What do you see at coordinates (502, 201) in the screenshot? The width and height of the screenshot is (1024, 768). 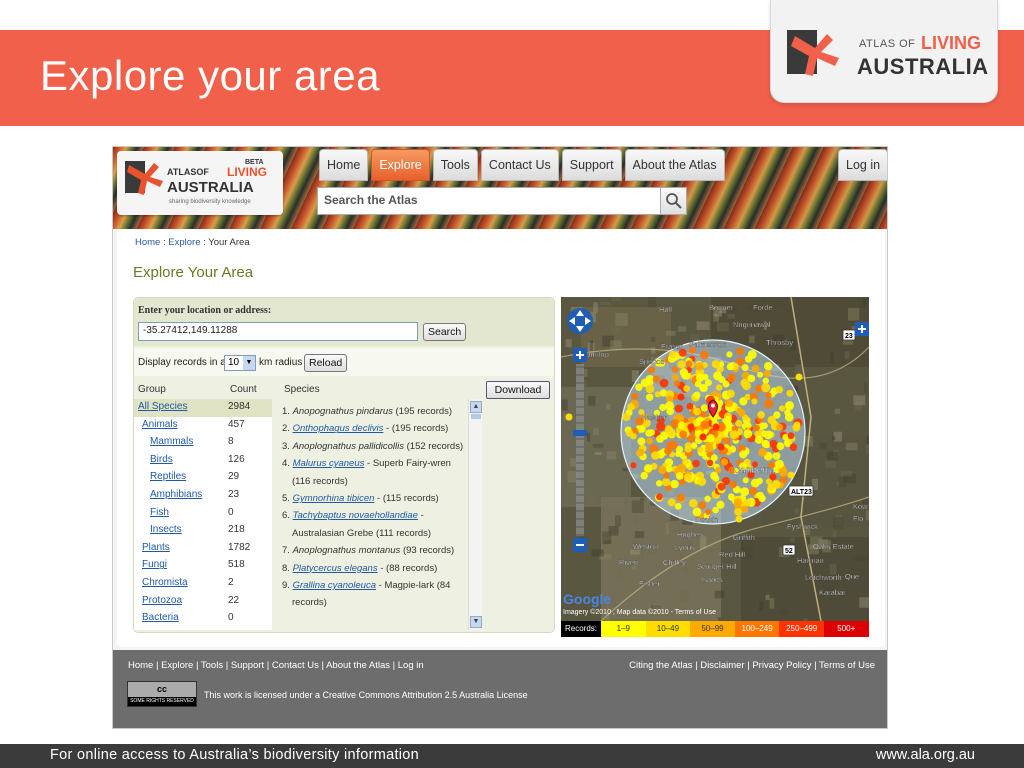 I see `search-input: Search the Atlas` at bounding box center [502, 201].